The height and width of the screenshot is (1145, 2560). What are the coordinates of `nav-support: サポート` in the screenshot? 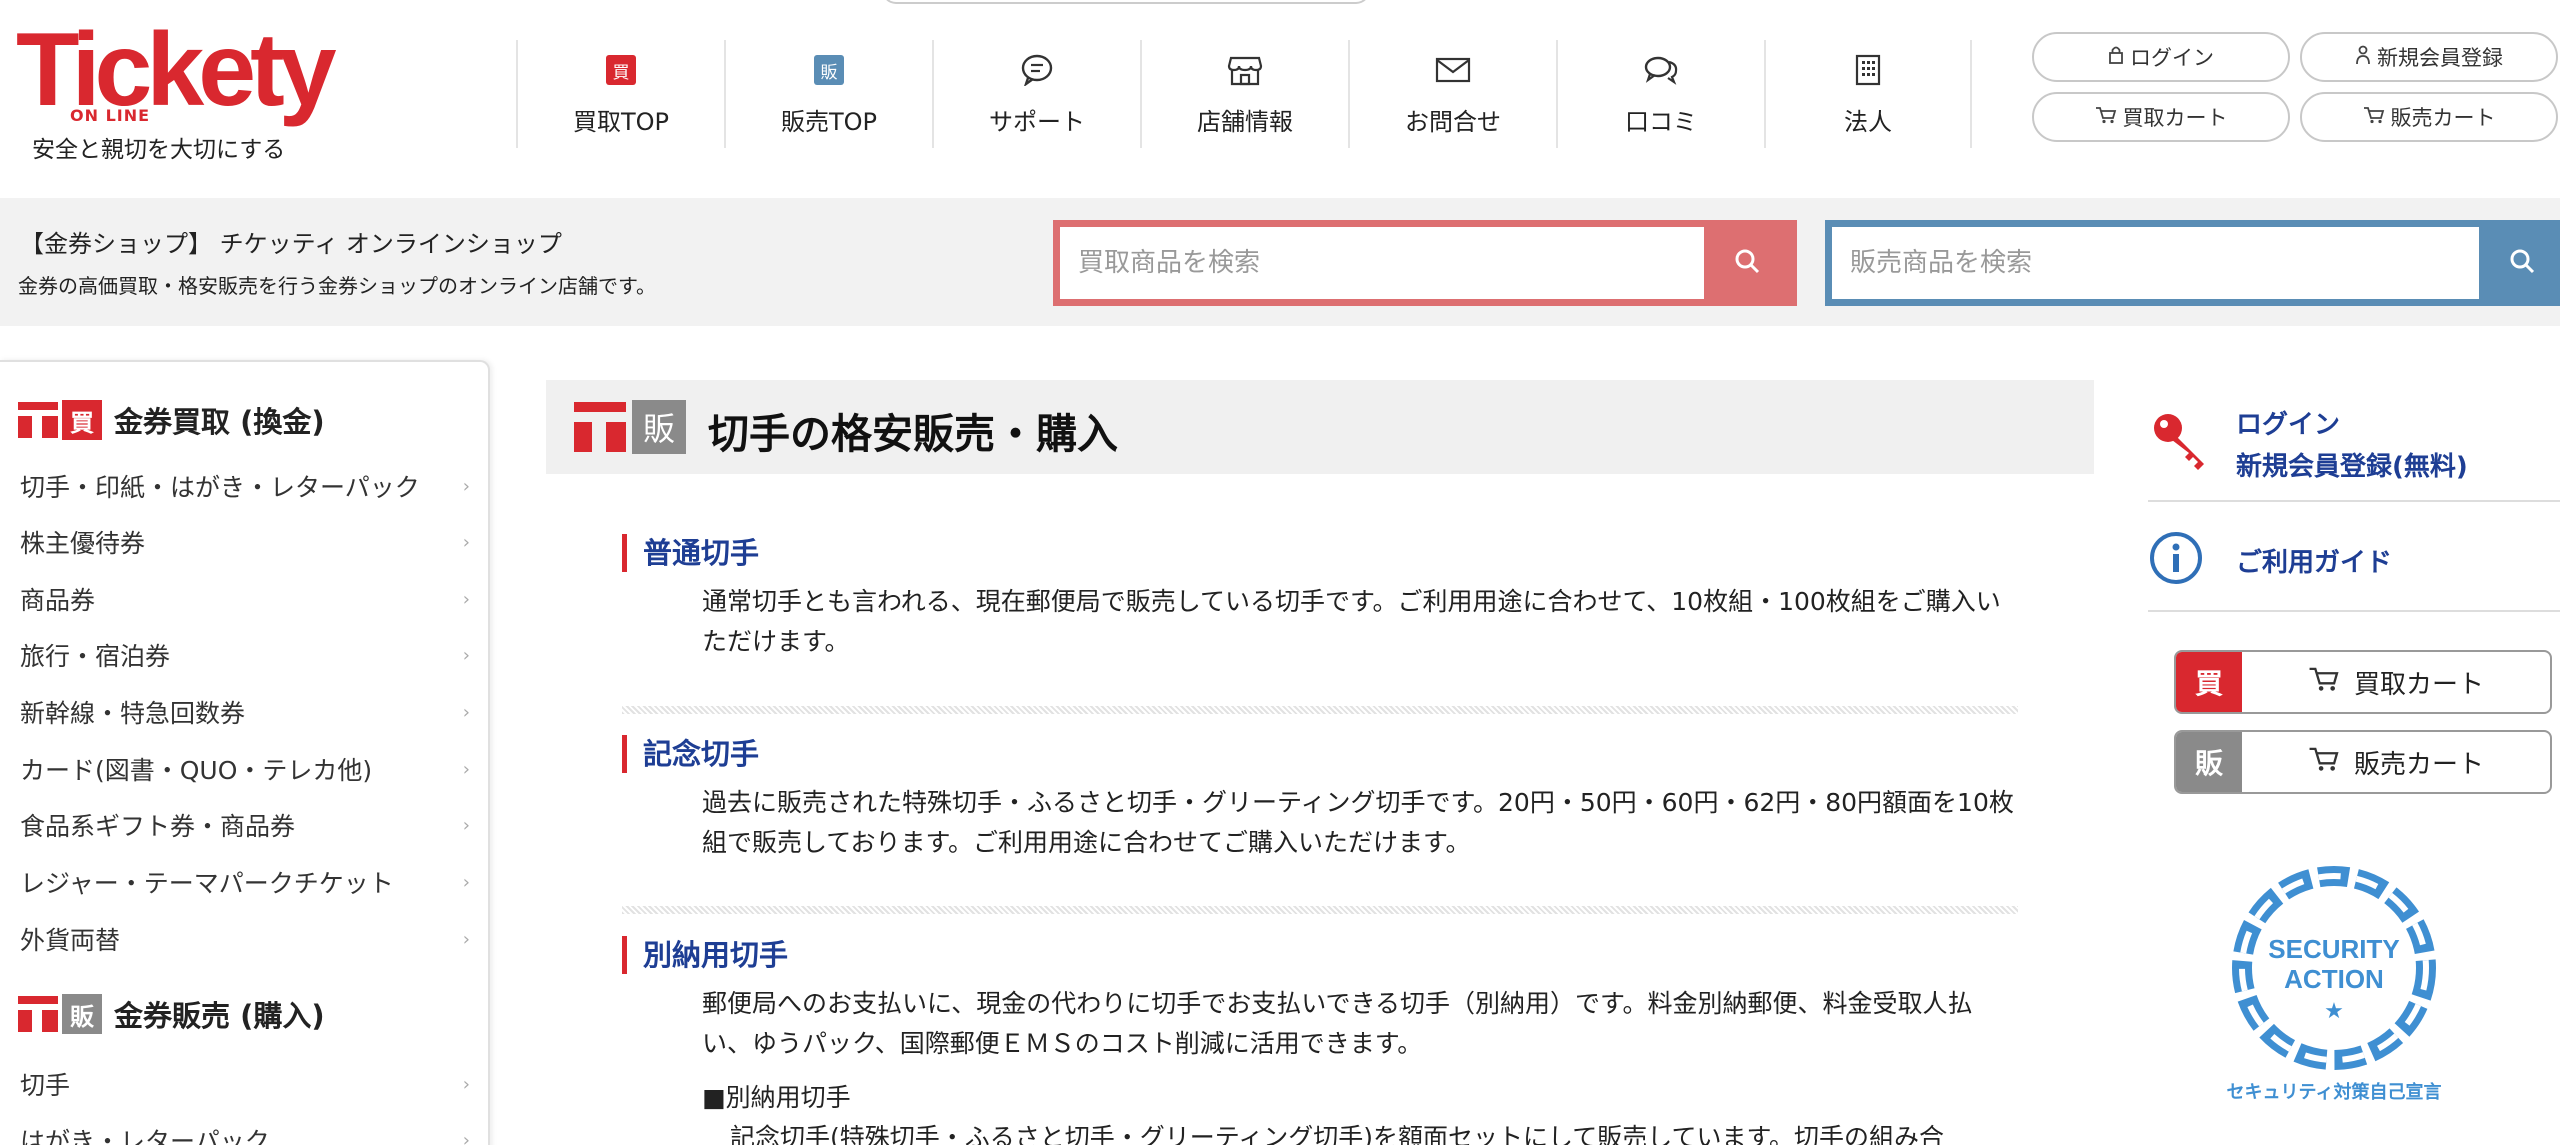 It's located at (1036, 94).